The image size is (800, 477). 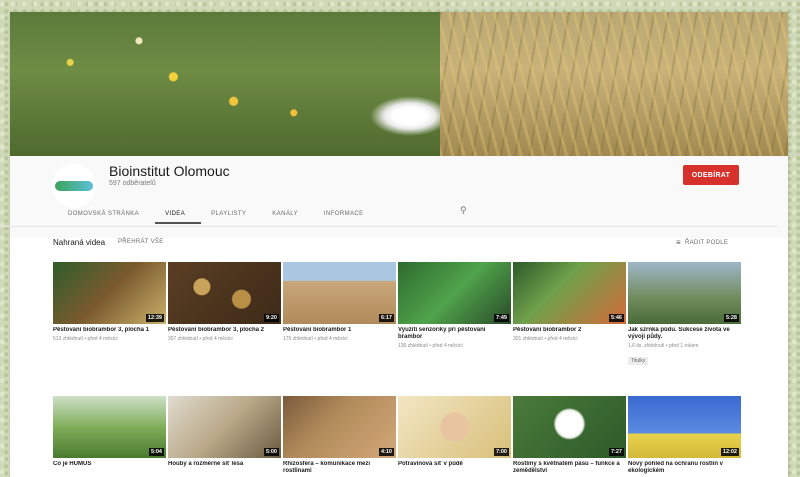 I want to click on subscribe-button: ODEBÍRAT, so click(x=711, y=175).